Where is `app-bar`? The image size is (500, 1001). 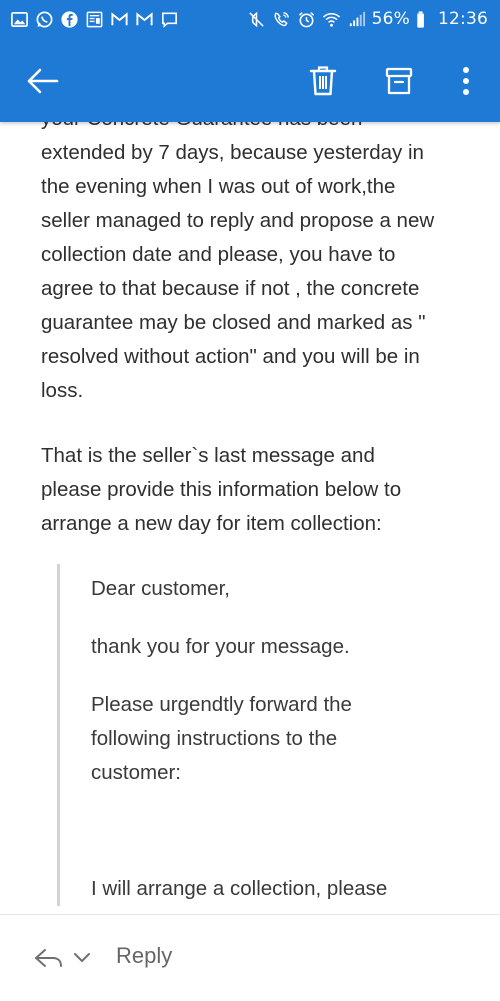 app-bar is located at coordinates (250, 80).